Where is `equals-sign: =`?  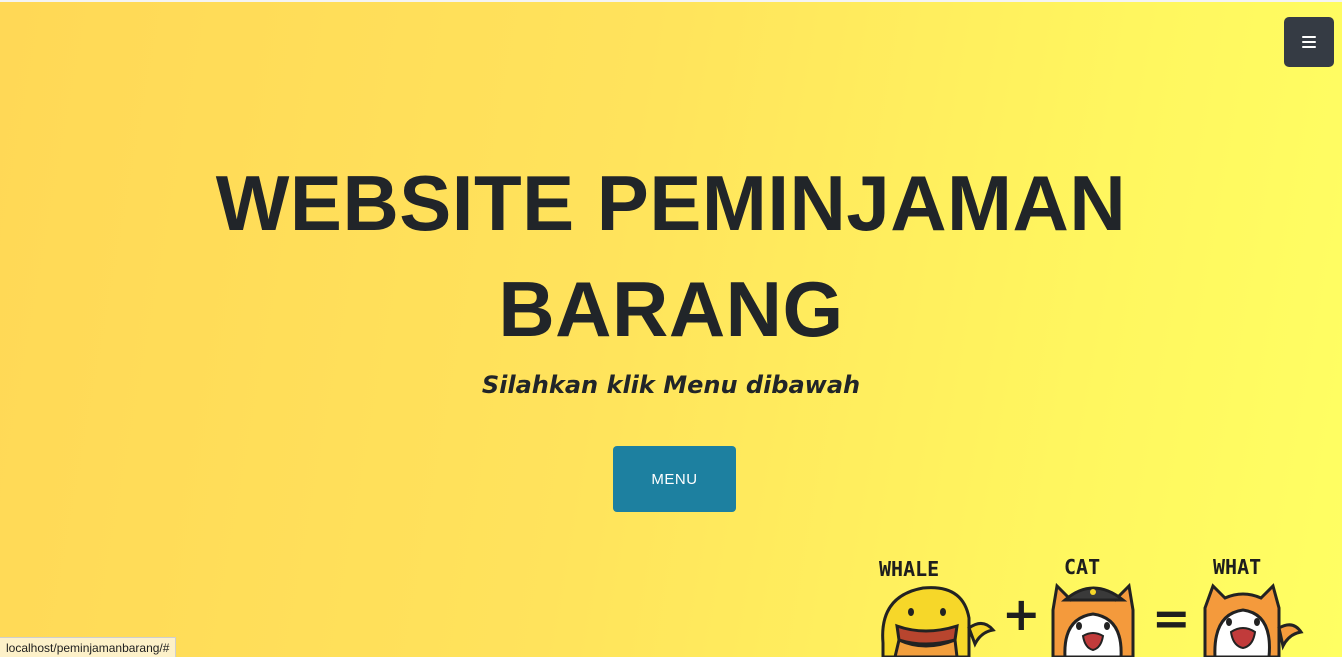 equals-sign: = is located at coordinates (1171, 618).